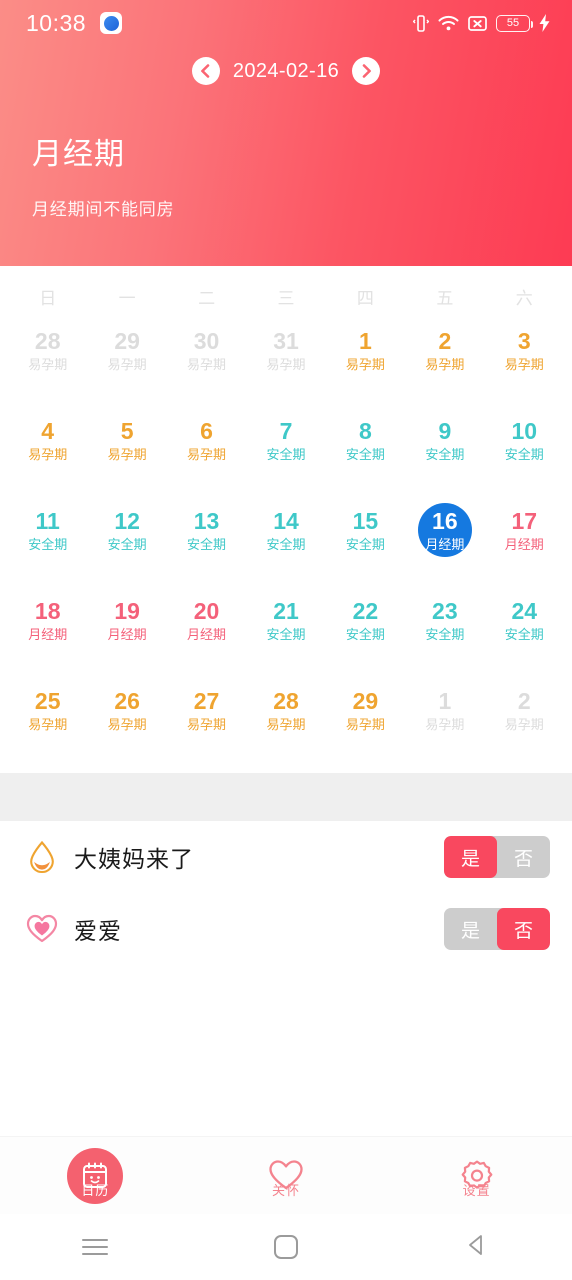  I want to click on battery-icon: 55, so click(514, 23).